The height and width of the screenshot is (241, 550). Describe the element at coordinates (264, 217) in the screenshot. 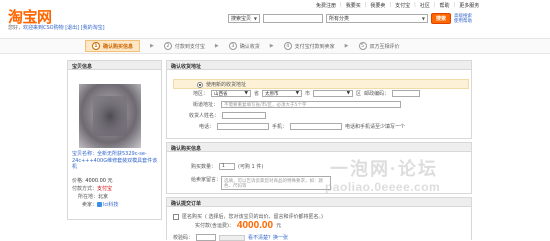

I see `anonymous-note: ( 选择后，您对该宝贝的出价、留言和评价都将匿名。)` at that location.